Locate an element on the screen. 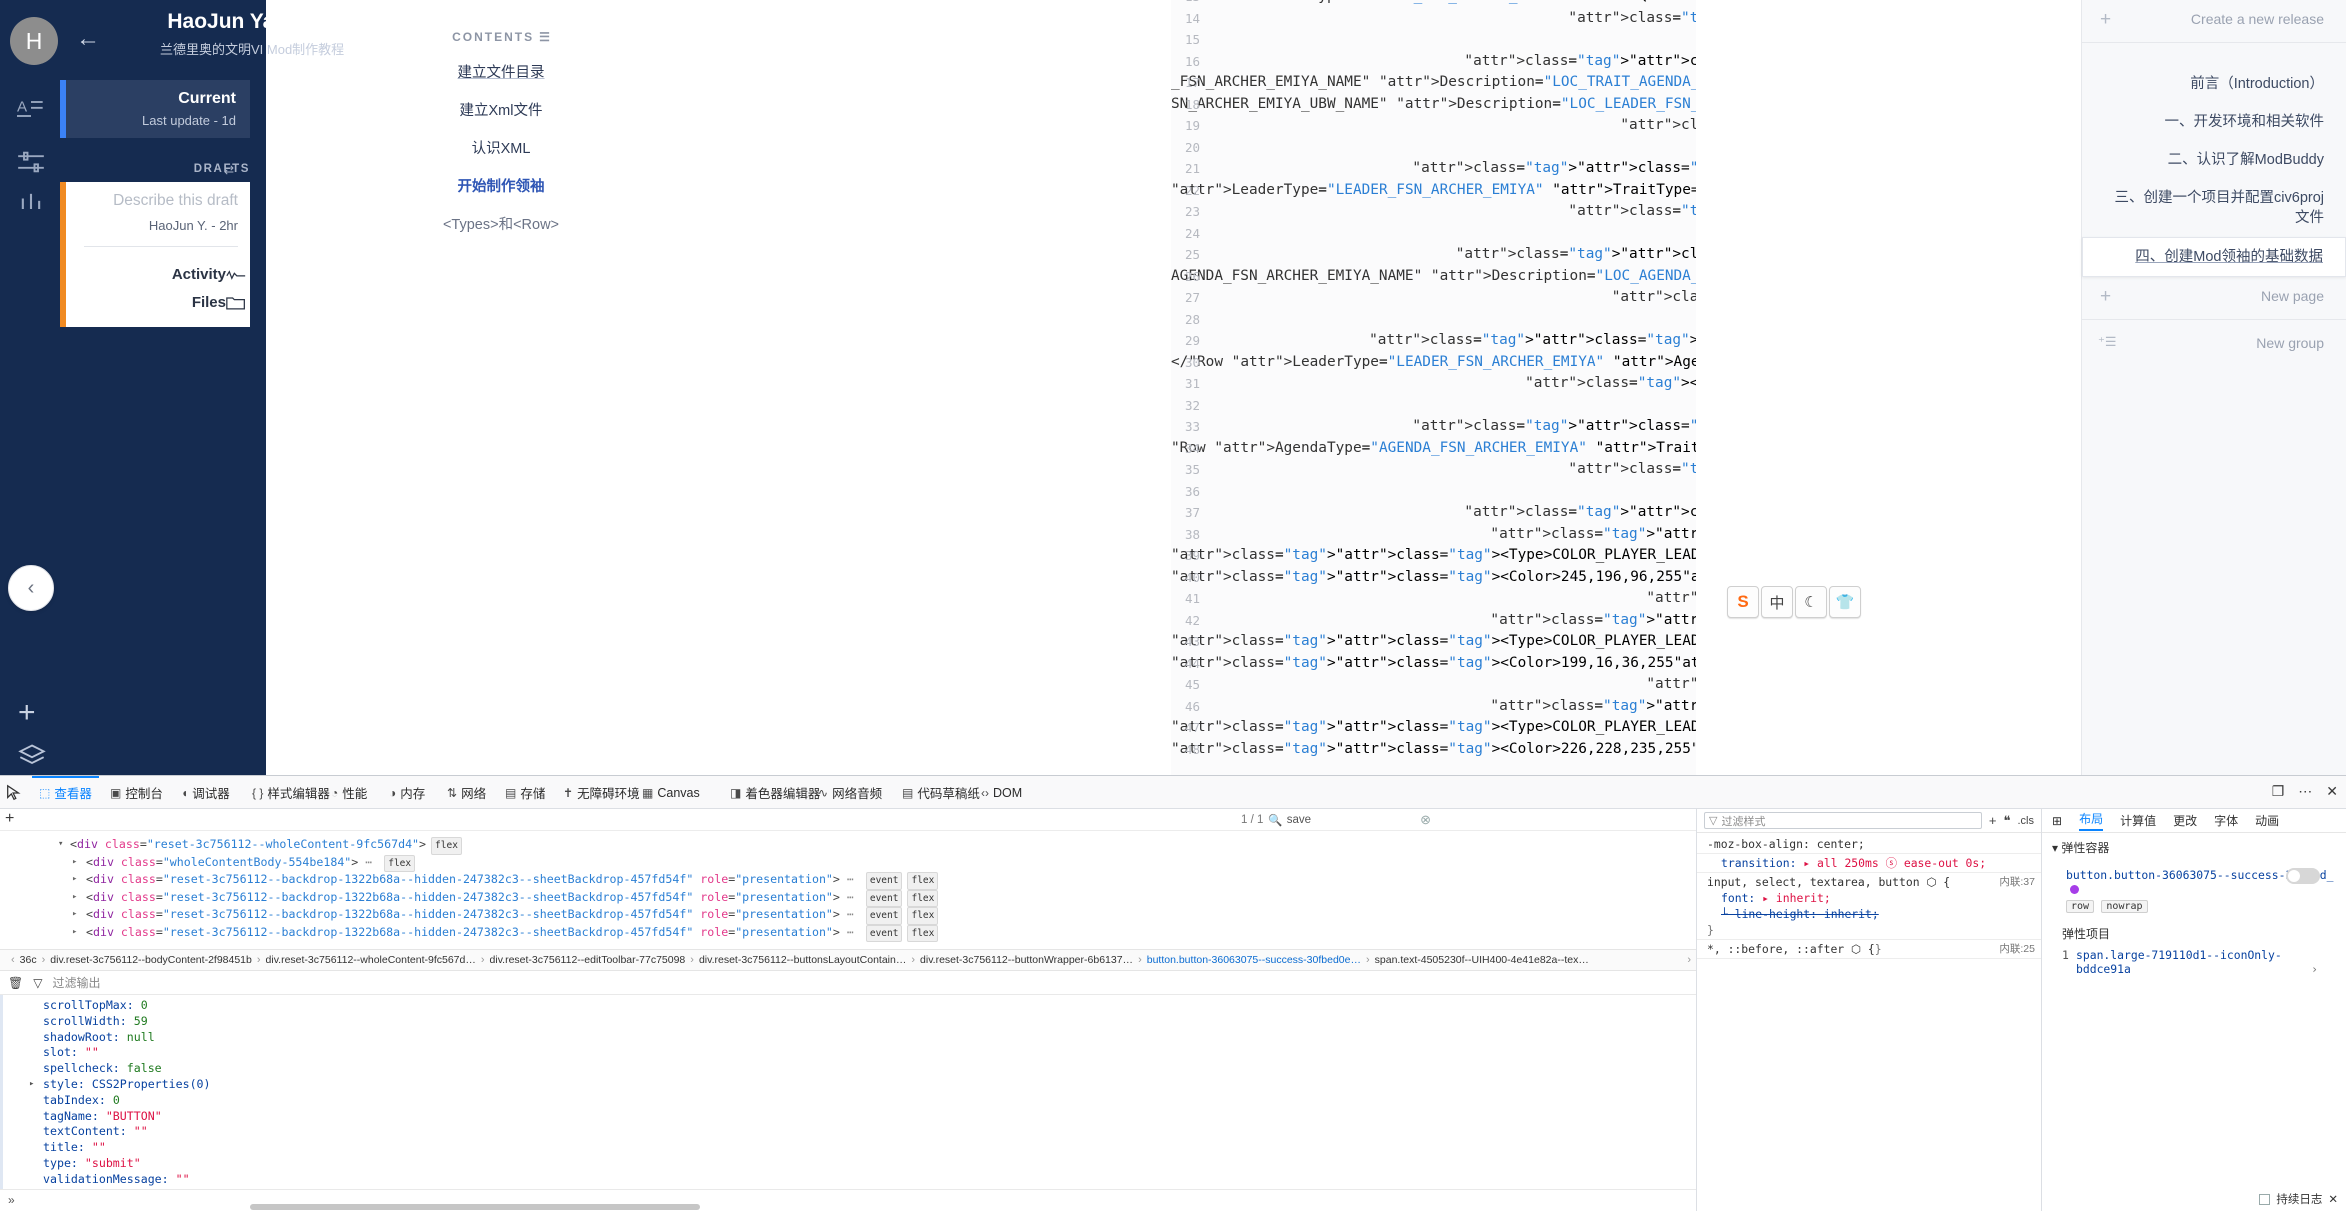 This screenshot has width=2346, height=1211. rule-selector: input, select, textarea, button ⬡ { is located at coordinates (1828, 882).